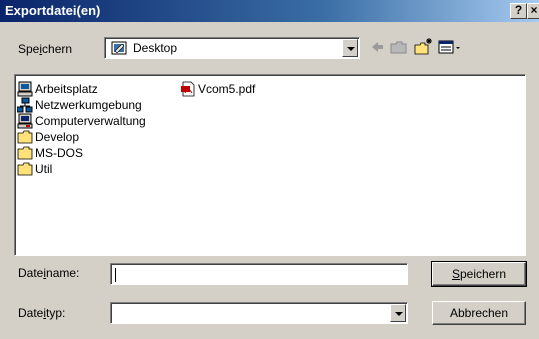 This screenshot has height=339, width=539. I want to click on cancel-button: Abbrechen, so click(479, 313).